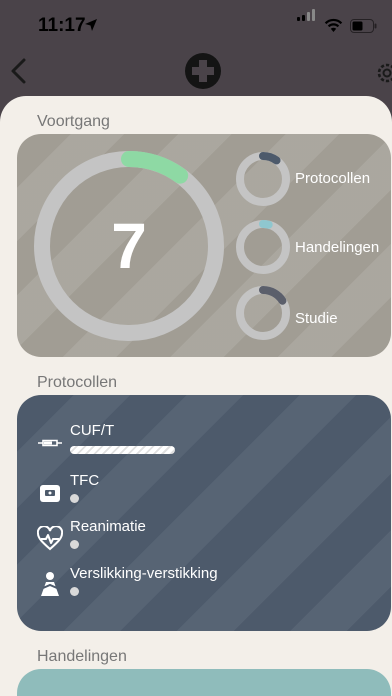  I want to click on nav-bar, so click(196, 72).